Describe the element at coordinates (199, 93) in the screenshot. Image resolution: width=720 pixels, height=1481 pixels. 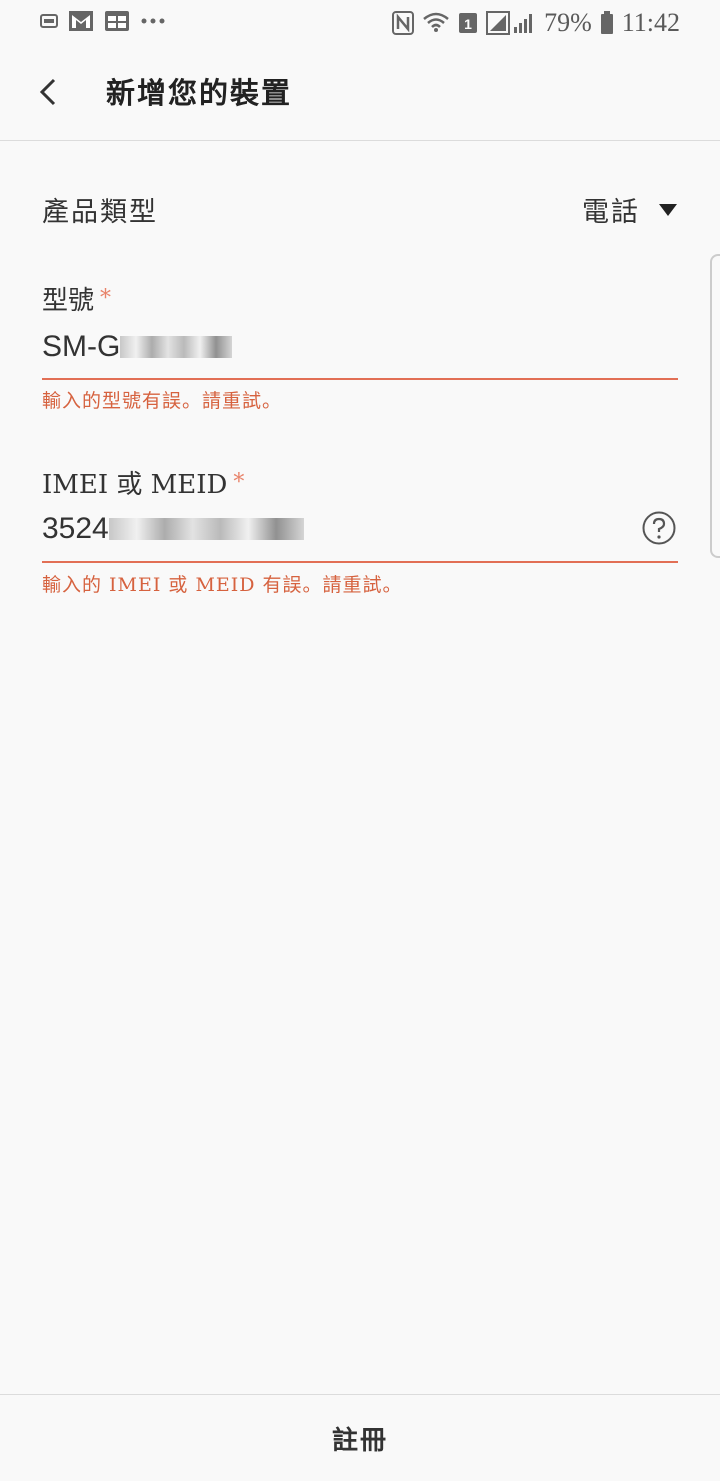
I see `page-title: 新增您的裝置` at that location.